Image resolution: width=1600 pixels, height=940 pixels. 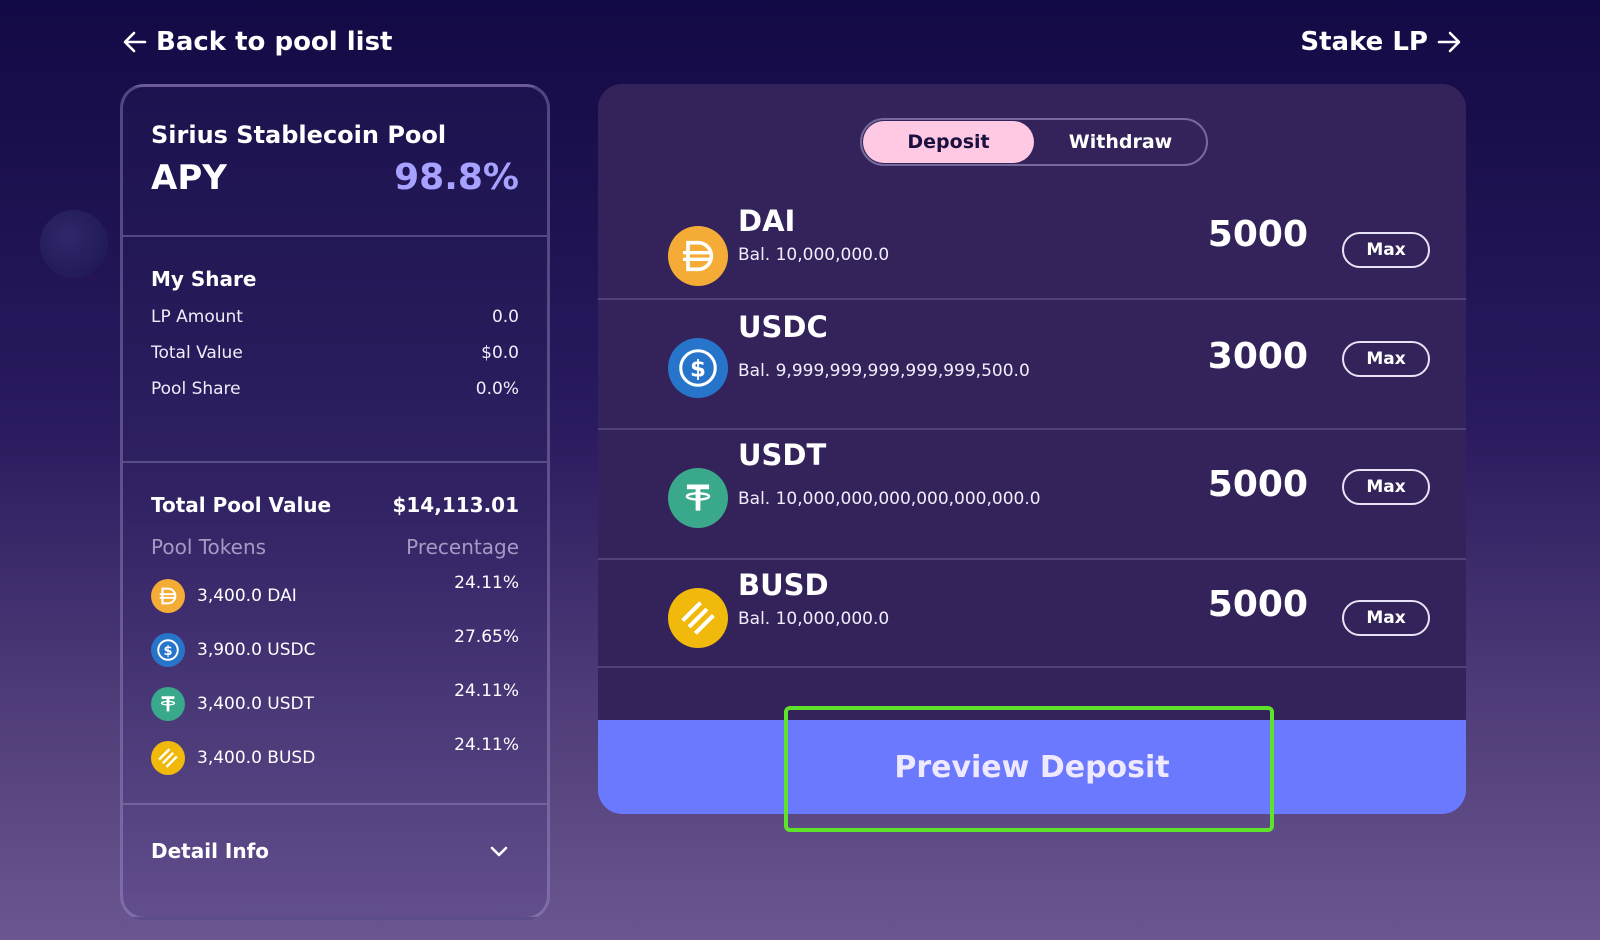 I want to click on pool-header: Sirius Stablecoin Pool APY 98.8%, so click(x=335, y=162).